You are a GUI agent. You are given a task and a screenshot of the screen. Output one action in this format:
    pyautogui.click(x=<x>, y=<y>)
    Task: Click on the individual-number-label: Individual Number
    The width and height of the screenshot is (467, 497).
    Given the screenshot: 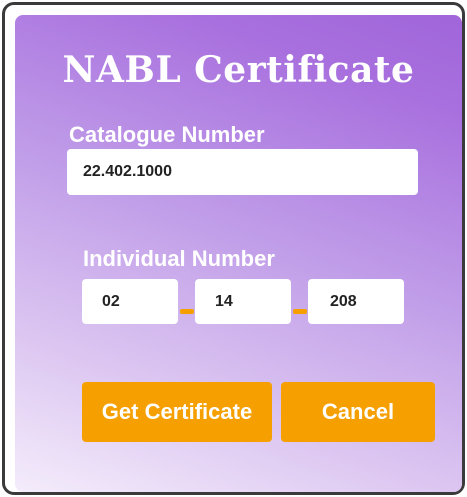 What is the action you would take?
    pyautogui.click(x=179, y=258)
    